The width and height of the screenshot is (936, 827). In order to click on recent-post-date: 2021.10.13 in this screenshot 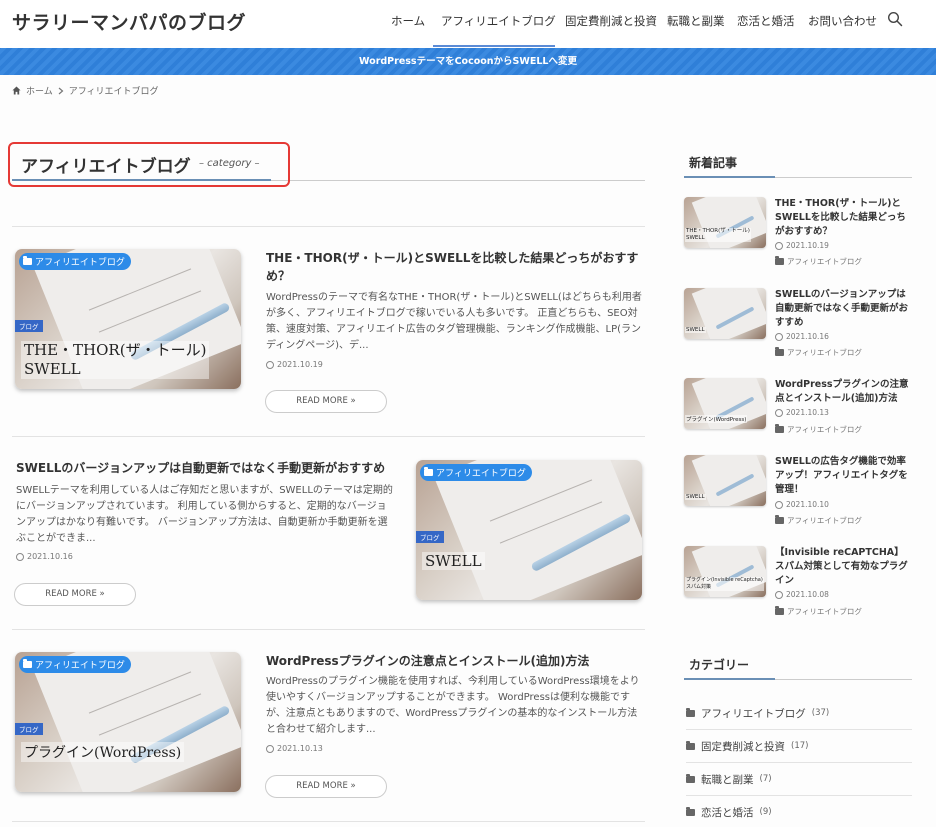, I will do `click(802, 412)`.